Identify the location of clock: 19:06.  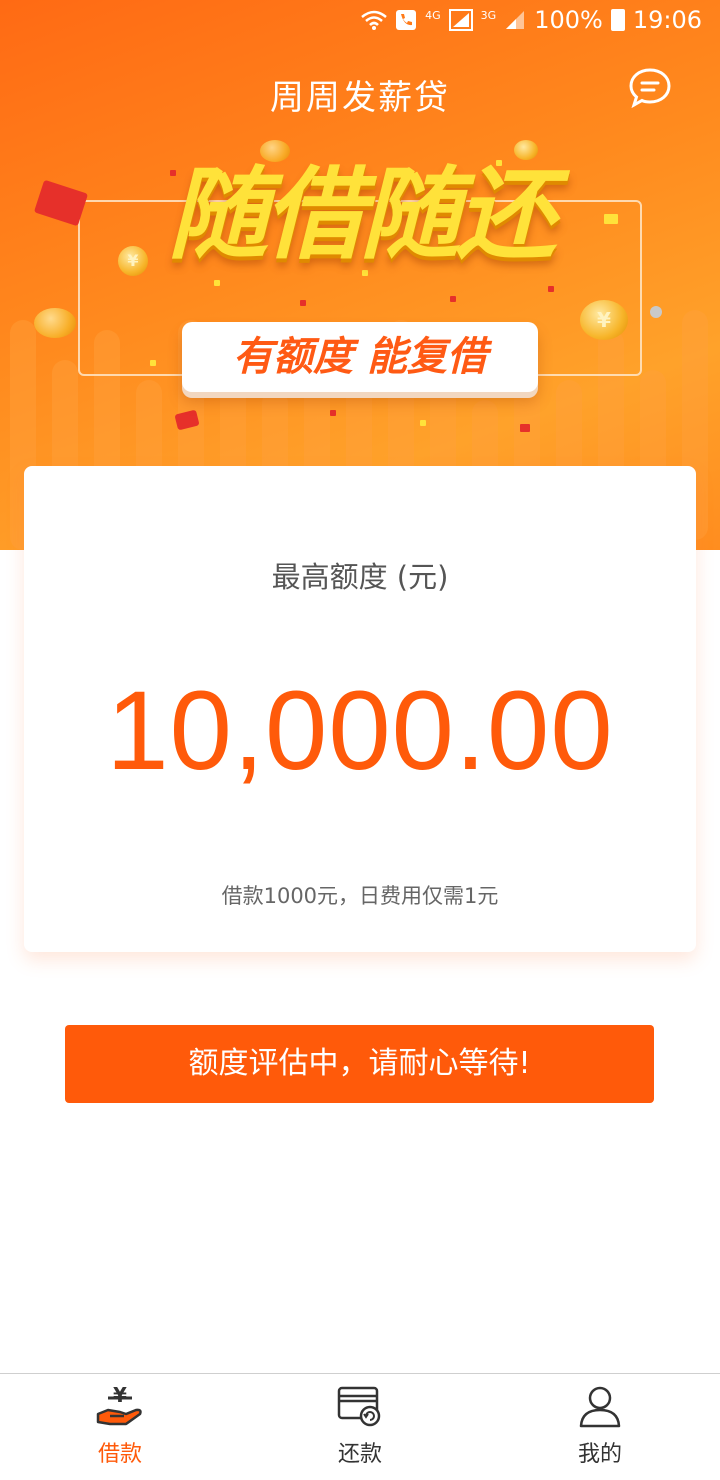
(667, 20).